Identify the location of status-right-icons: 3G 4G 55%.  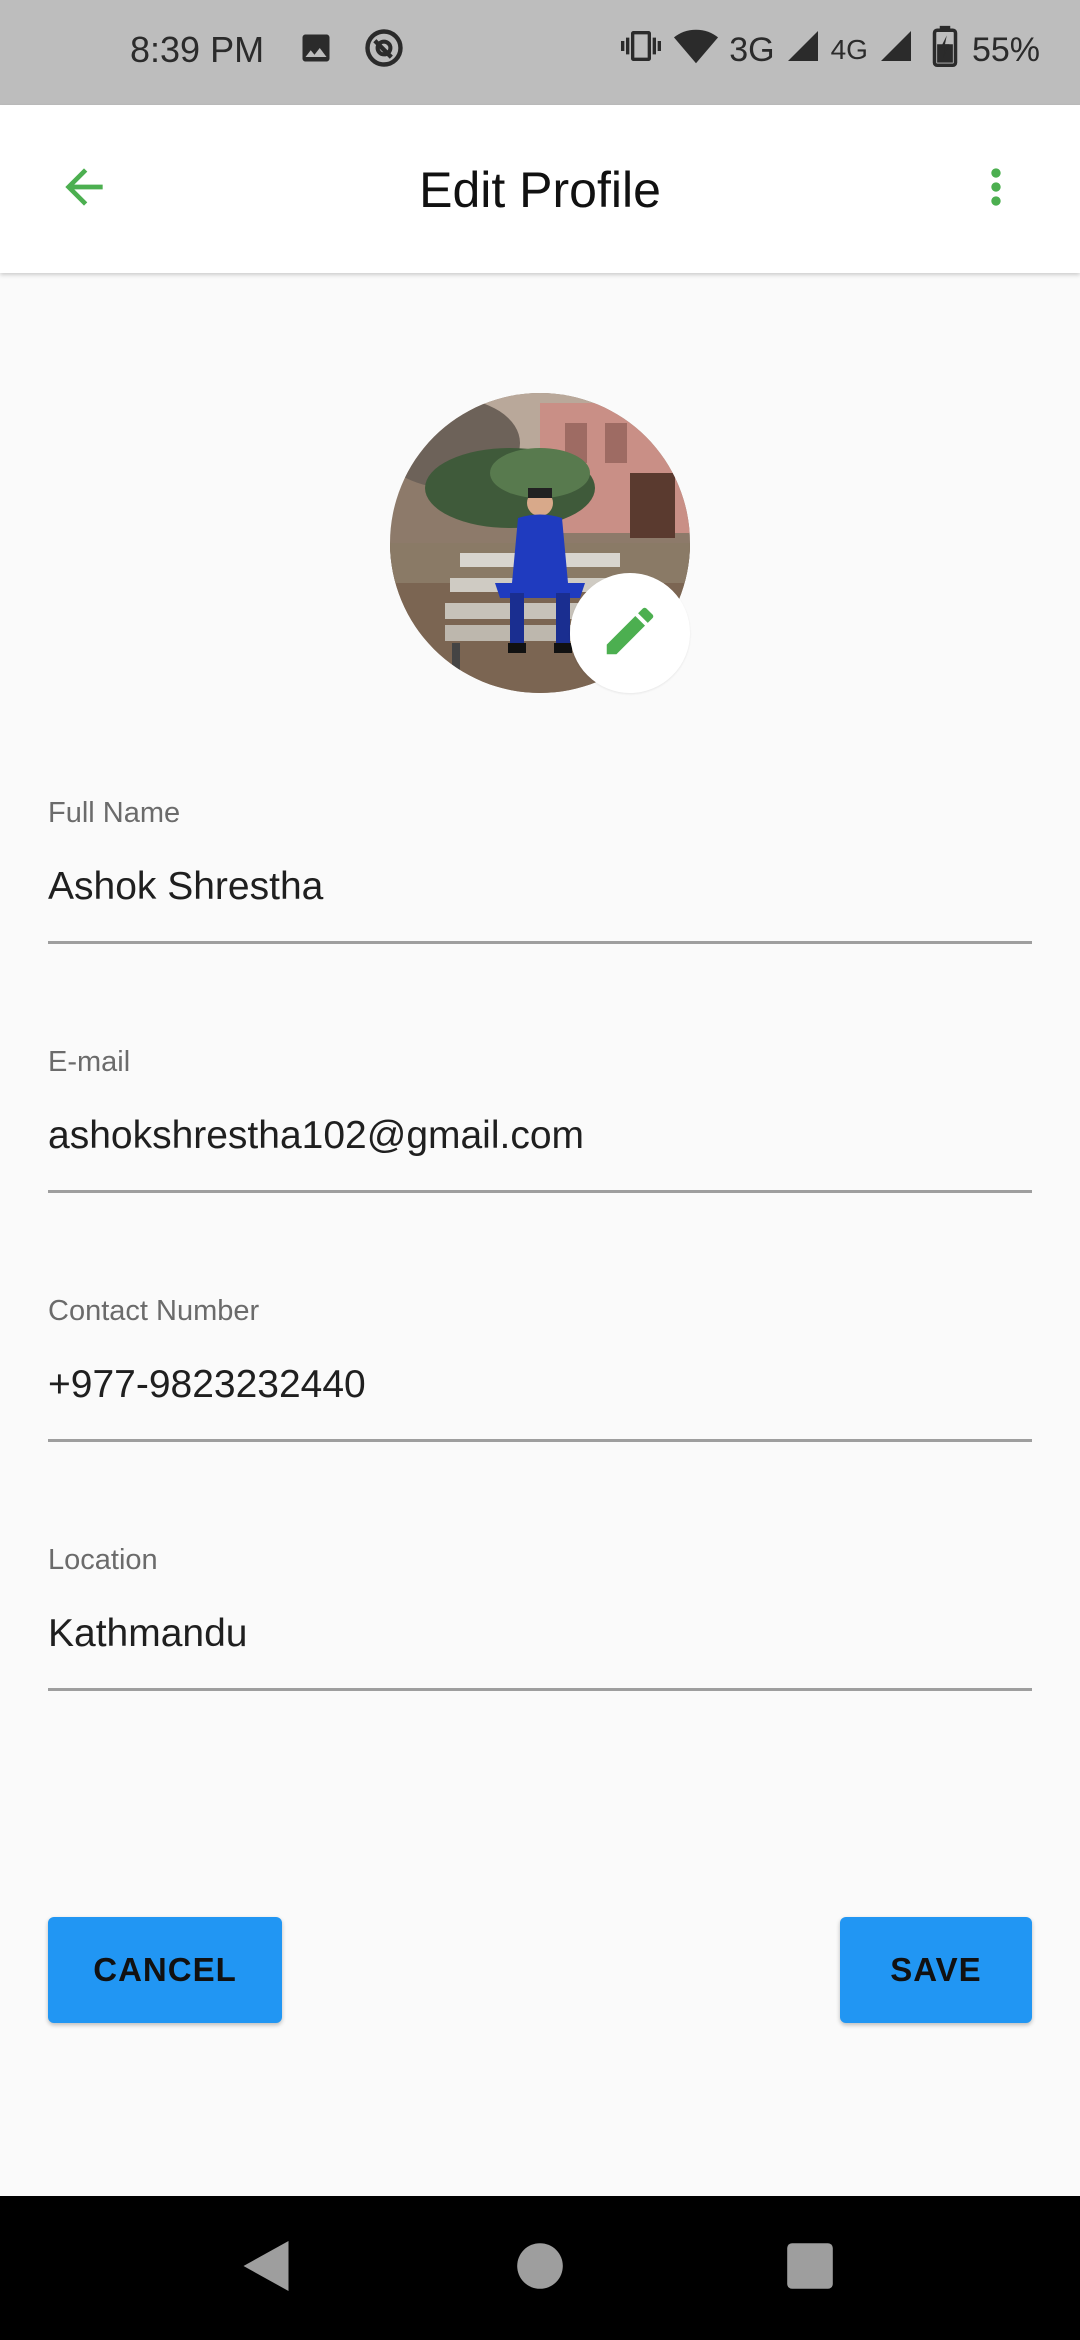
(829, 50).